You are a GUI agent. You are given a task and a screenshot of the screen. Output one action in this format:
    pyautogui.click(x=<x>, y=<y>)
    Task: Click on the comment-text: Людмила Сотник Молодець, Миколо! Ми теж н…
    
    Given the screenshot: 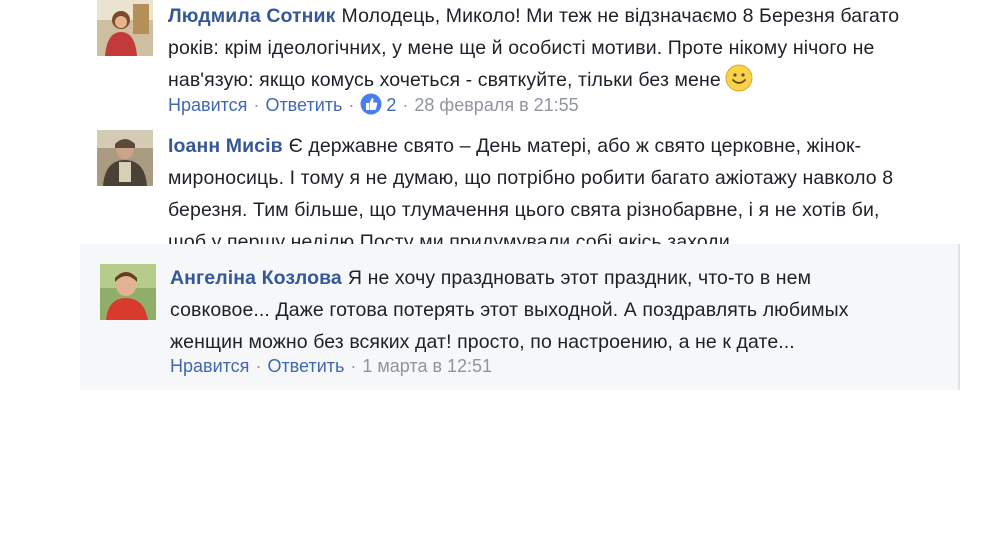 What is the action you would take?
    pyautogui.click(x=538, y=48)
    